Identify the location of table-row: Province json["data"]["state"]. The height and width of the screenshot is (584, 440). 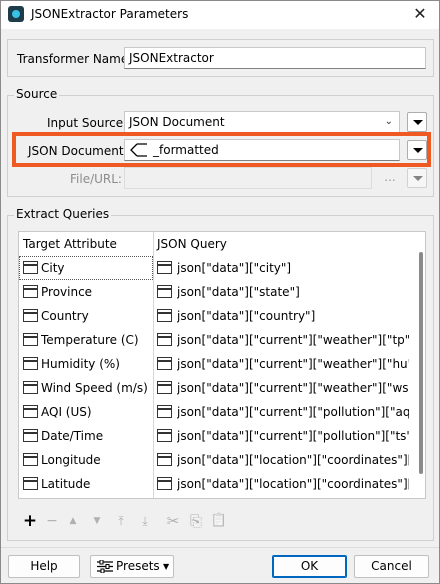
(215, 292).